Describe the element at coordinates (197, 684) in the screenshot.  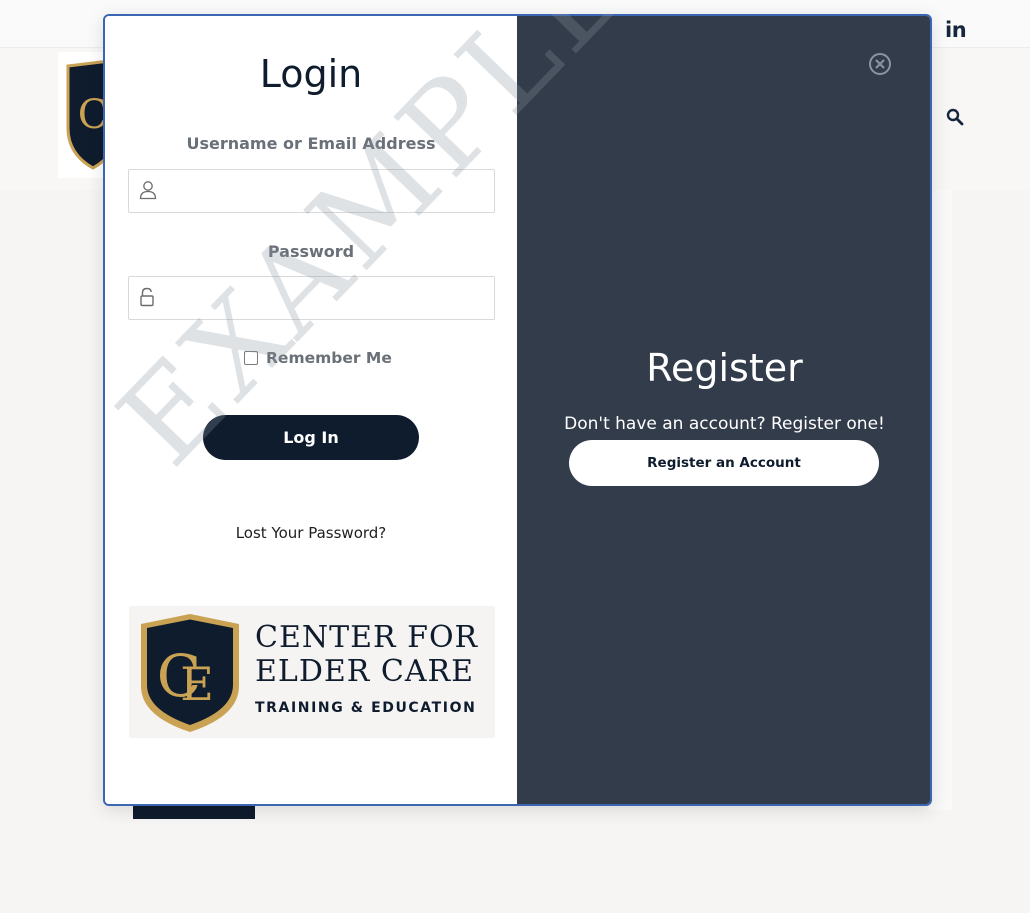
I see `svg-text: E` at that location.